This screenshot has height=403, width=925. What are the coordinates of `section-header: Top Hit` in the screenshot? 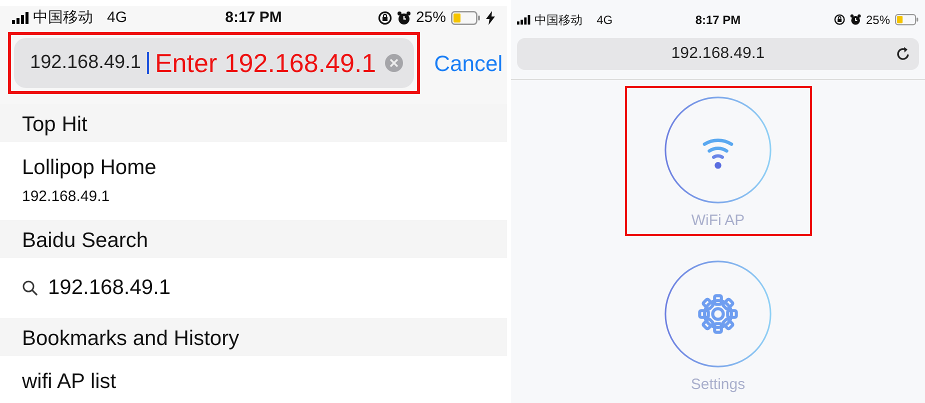 It's located at (253, 123).